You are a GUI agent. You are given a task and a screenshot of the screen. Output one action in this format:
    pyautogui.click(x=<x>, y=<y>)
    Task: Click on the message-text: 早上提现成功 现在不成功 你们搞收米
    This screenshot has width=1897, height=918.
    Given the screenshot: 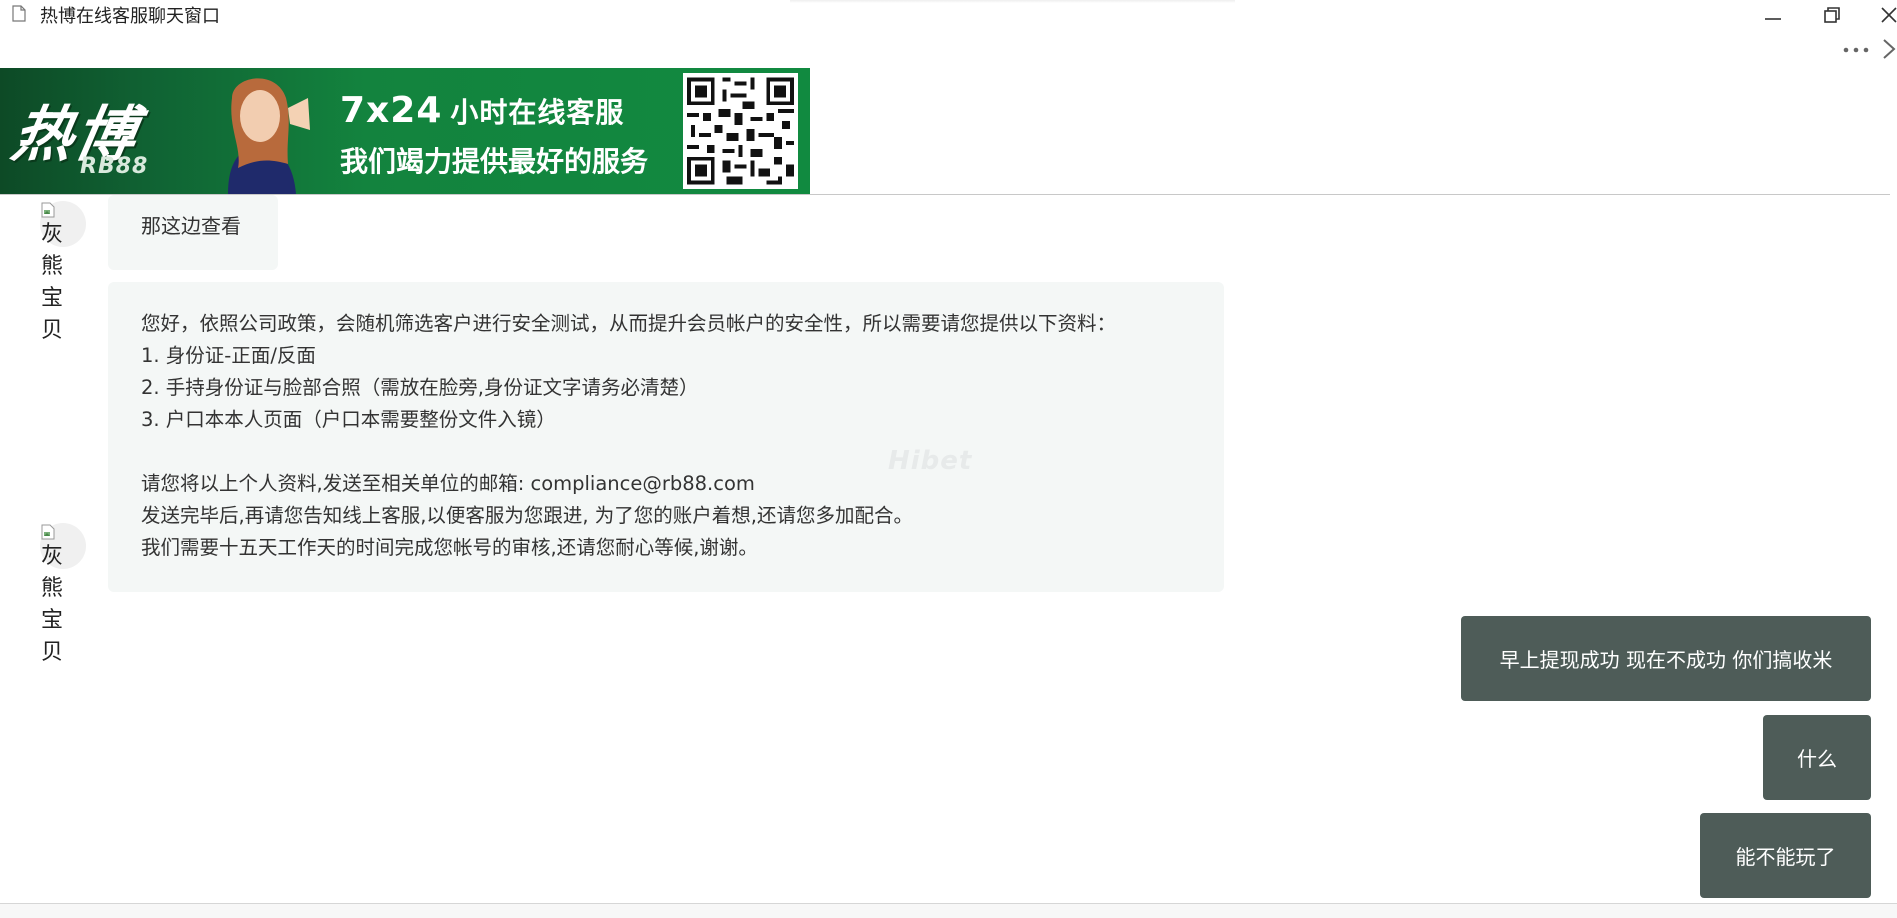 What is the action you would take?
    pyautogui.click(x=1666, y=660)
    